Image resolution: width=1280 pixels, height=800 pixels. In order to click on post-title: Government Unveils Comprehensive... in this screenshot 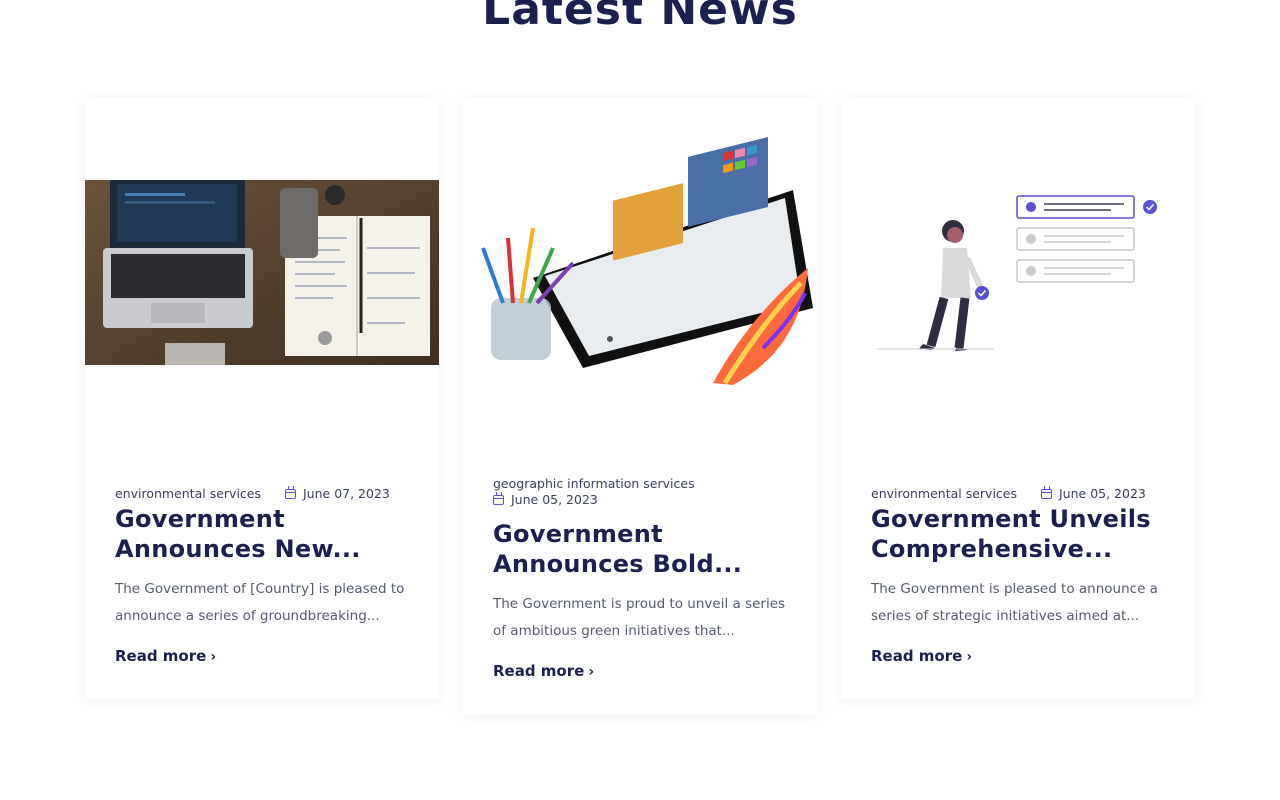, I will do `click(1021, 534)`.